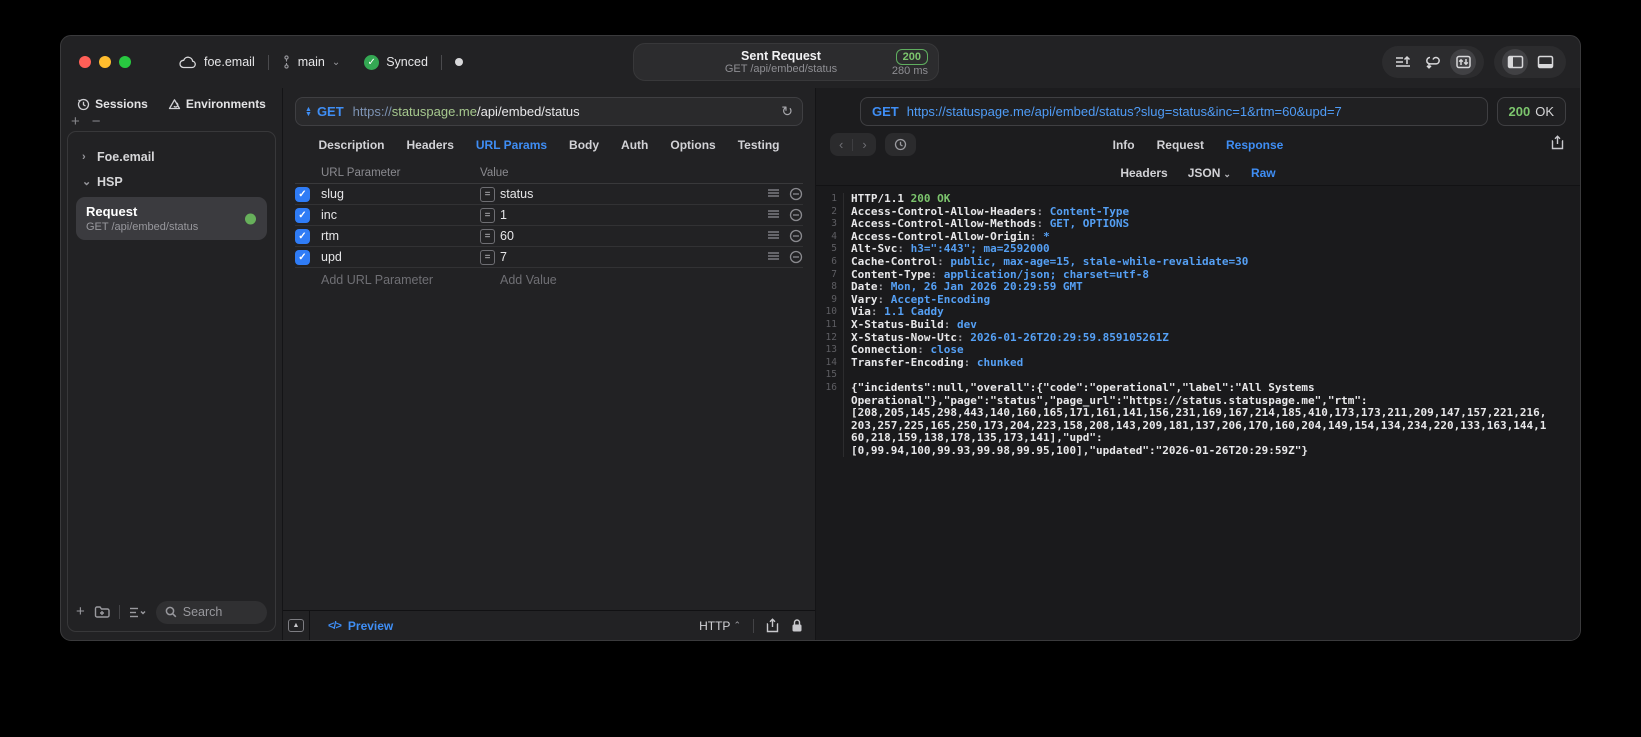 The image size is (1641, 737). I want to click on line-number: 9, so click(830, 300).